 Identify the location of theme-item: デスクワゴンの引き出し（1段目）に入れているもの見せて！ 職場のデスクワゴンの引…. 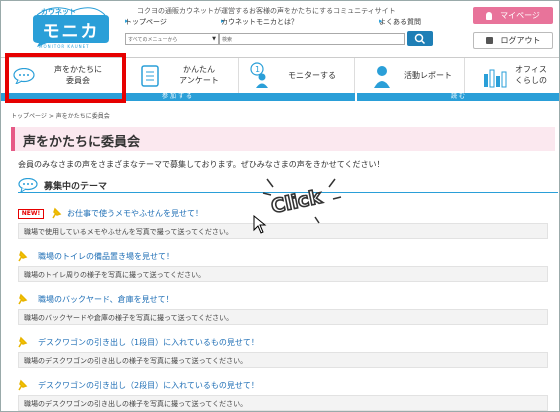
(280, 356).